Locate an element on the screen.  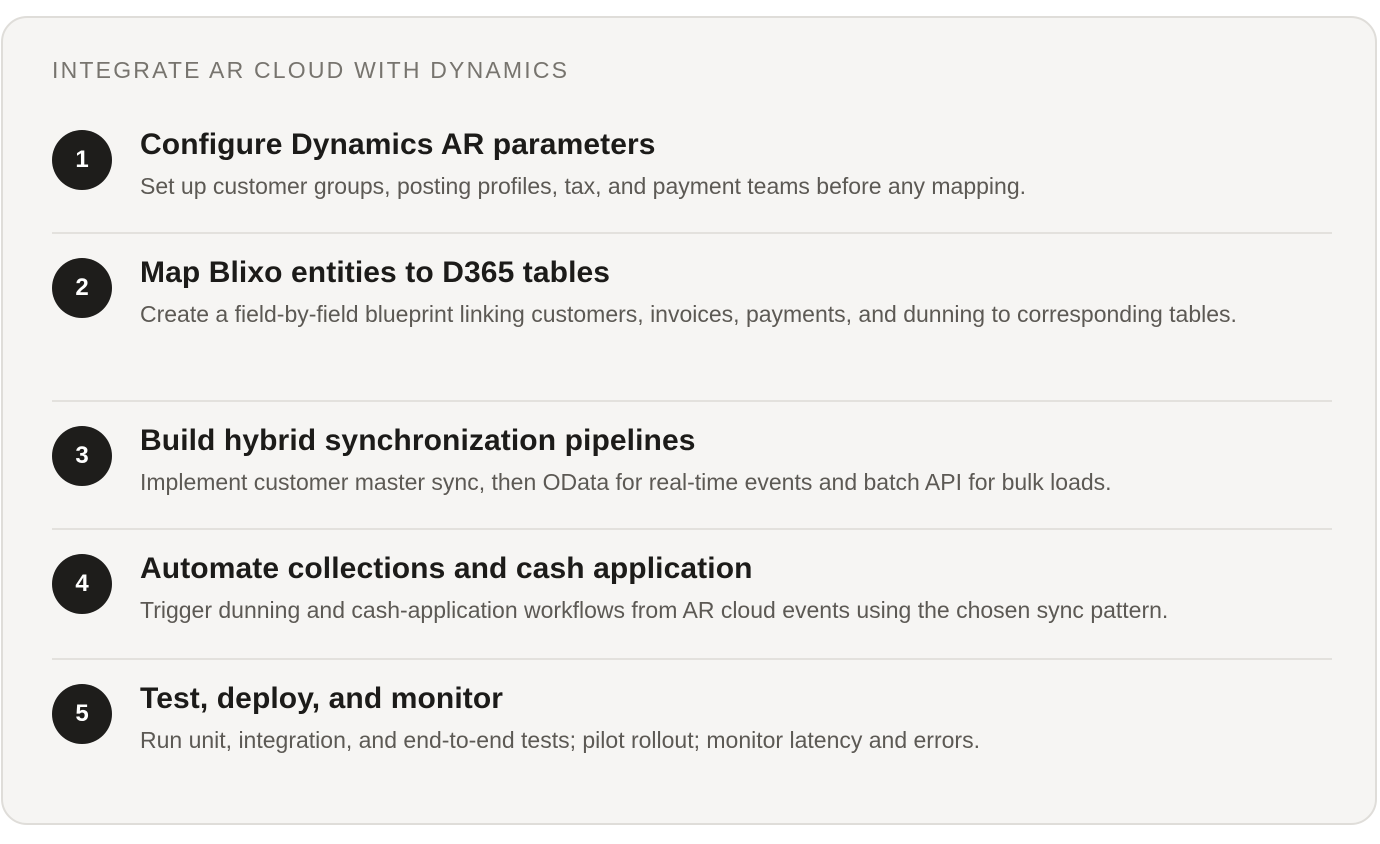
step-number-badge: 5 is located at coordinates (82, 714).